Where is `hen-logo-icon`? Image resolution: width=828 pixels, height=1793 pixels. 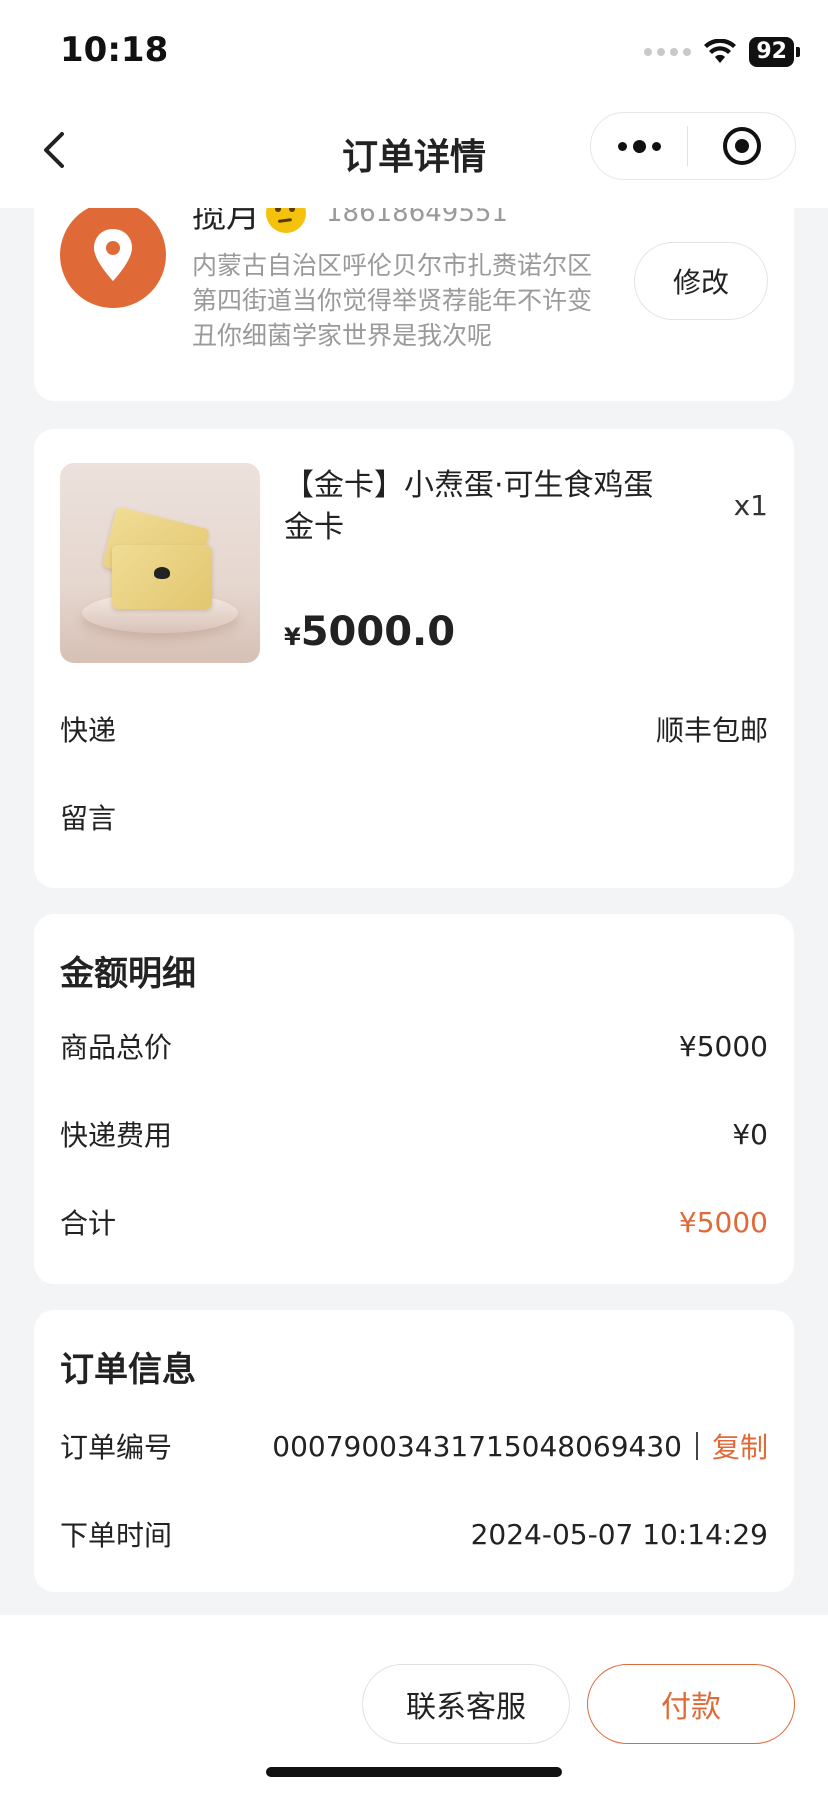 hen-logo-icon is located at coordinates (162, 573).